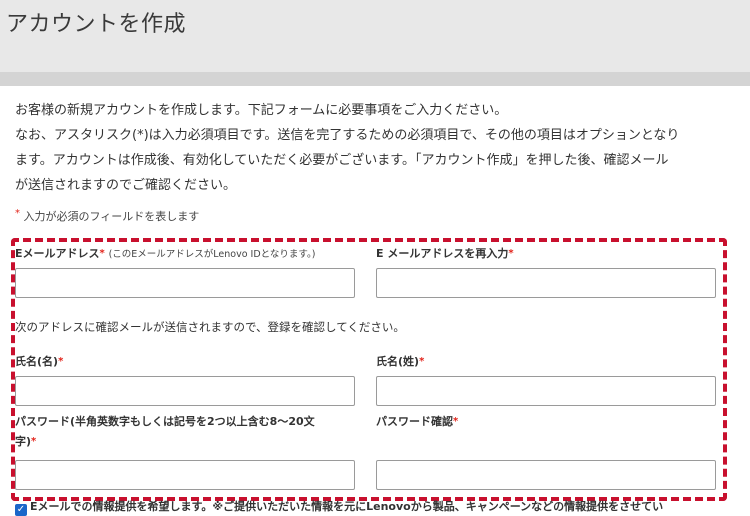 This screenshot has height=516, width=750. What do you see at coordinates (375, 36) in the screenshot?
I see `page-header: アカウントを作成` at bounding box center [375, 36].